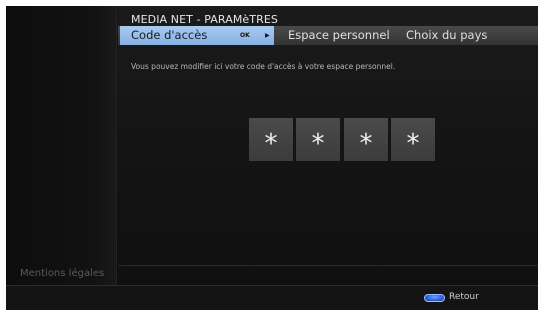 This screenshot has width=544, height=310. I want to click on arrow-right-icon: ▶, so click(267, 35).